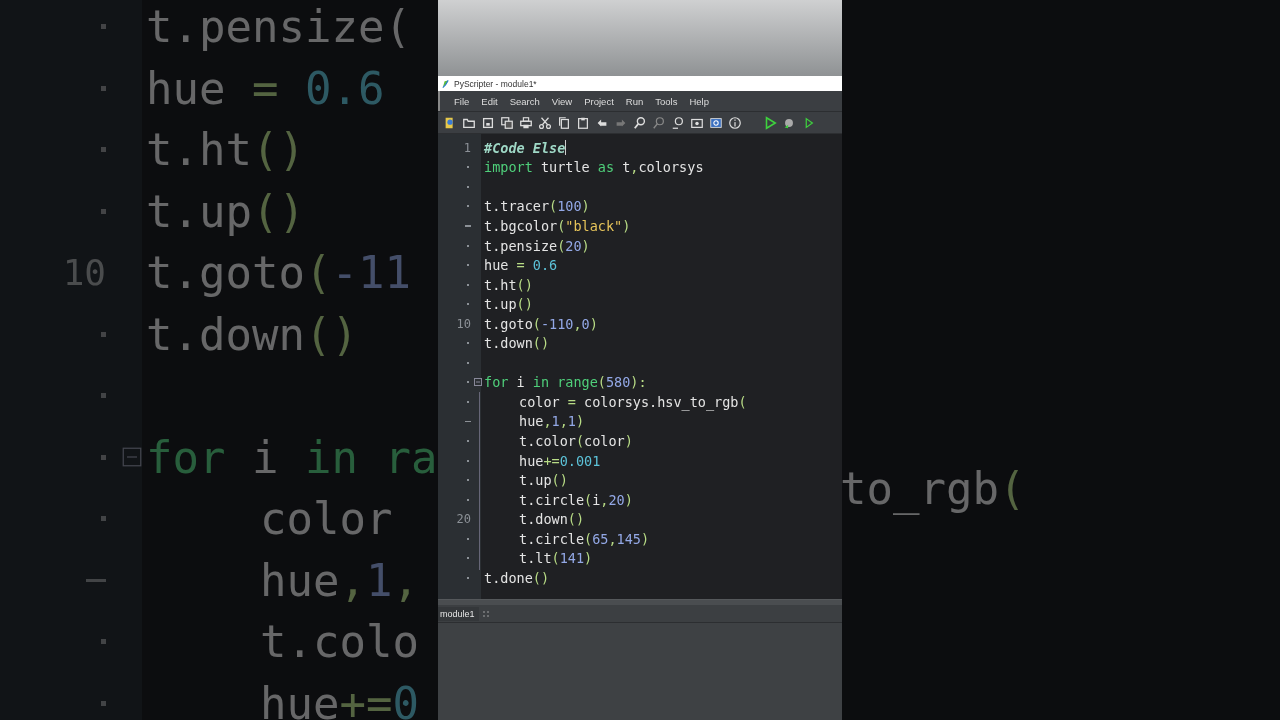 The width and height of the screenshot is (1280, 720). Describe the element at coordinates (565, 382) in the screenshot. I see `code-line: for i in range(580):` at that location.